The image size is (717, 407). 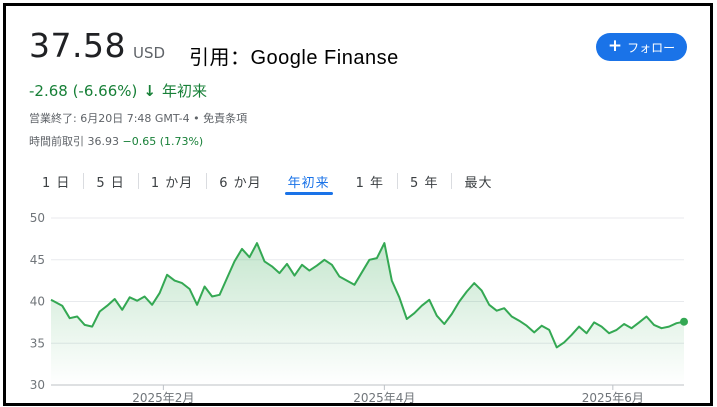 I want to click on plus-icon: +, so click(x=615, y=45).